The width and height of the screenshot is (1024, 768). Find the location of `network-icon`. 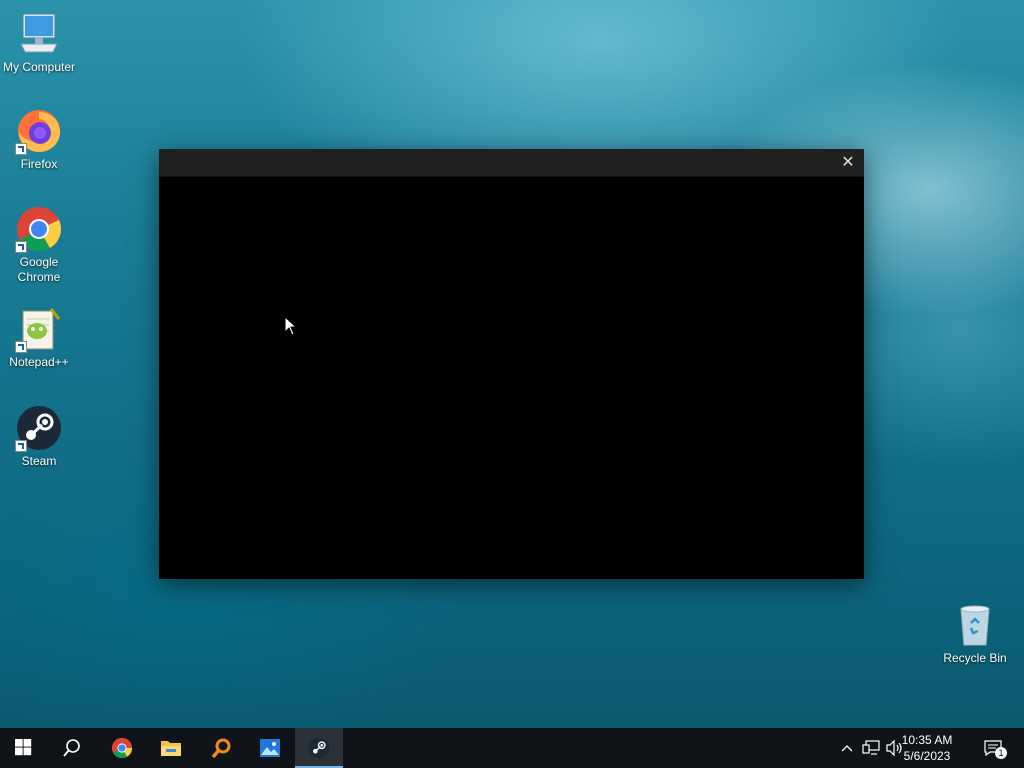

network-icon is located at coordinates (871, 747).